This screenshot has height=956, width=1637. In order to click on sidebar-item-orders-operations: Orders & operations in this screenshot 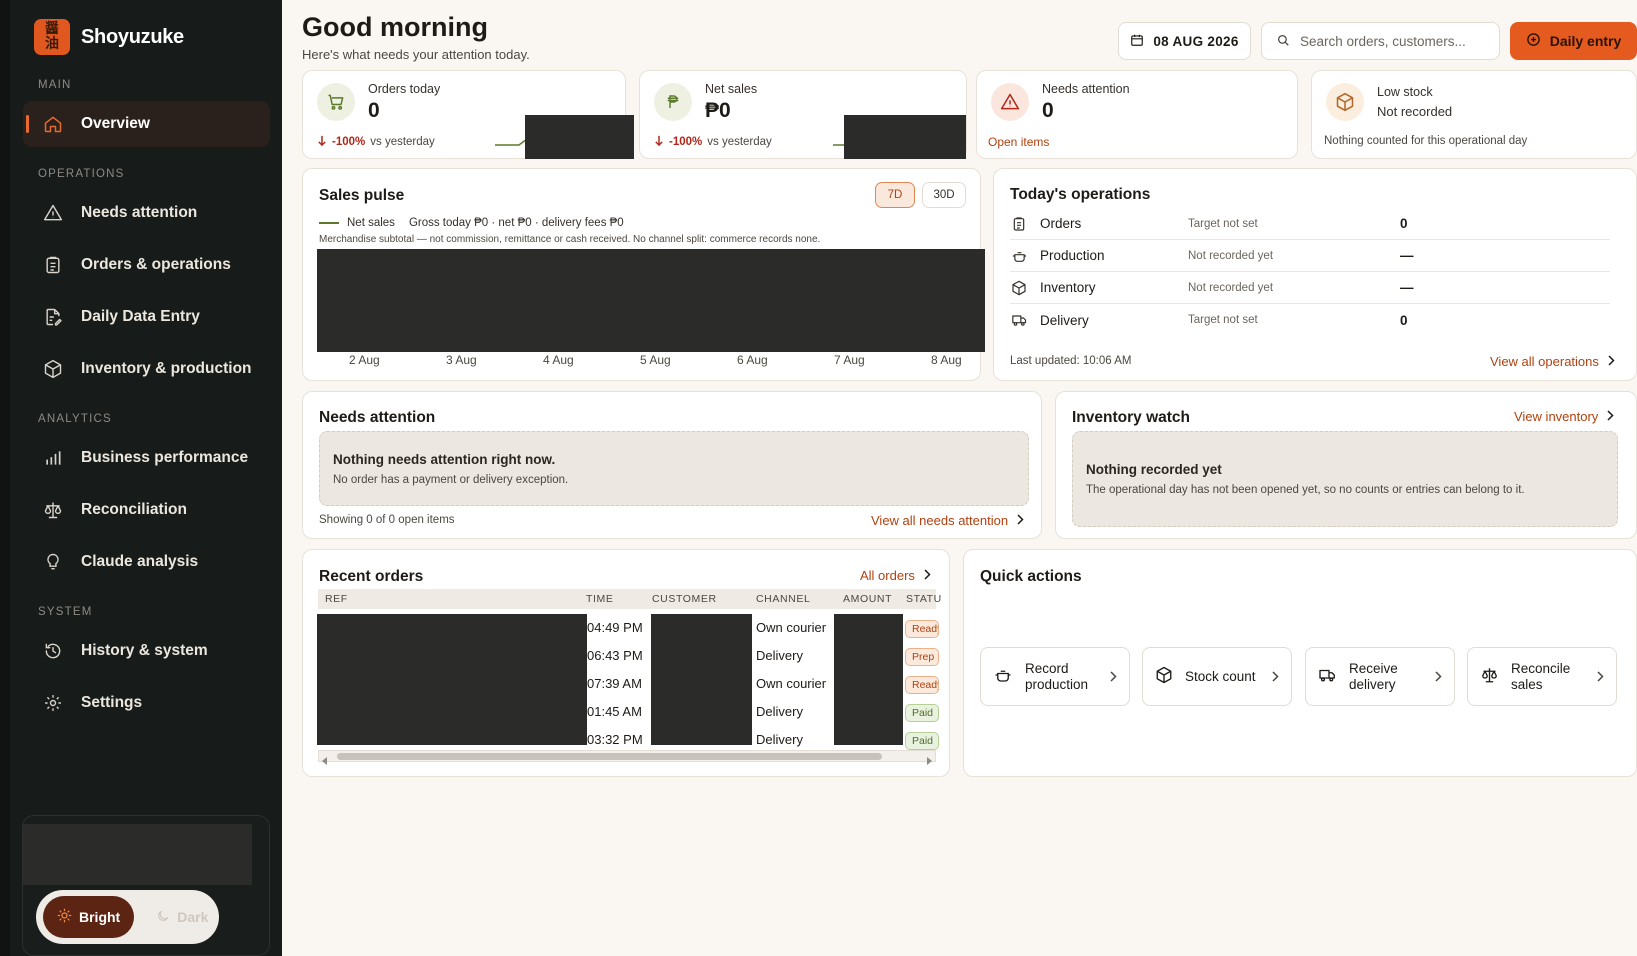, I will do `click(146, 265)`.